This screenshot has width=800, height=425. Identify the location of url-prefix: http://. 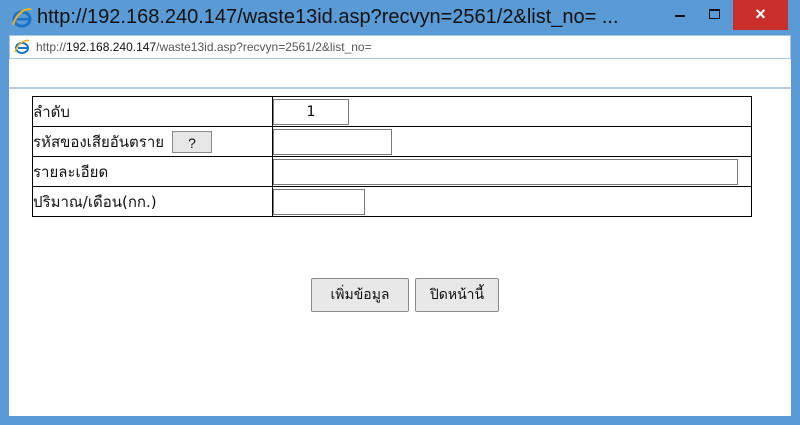
(51, 47).